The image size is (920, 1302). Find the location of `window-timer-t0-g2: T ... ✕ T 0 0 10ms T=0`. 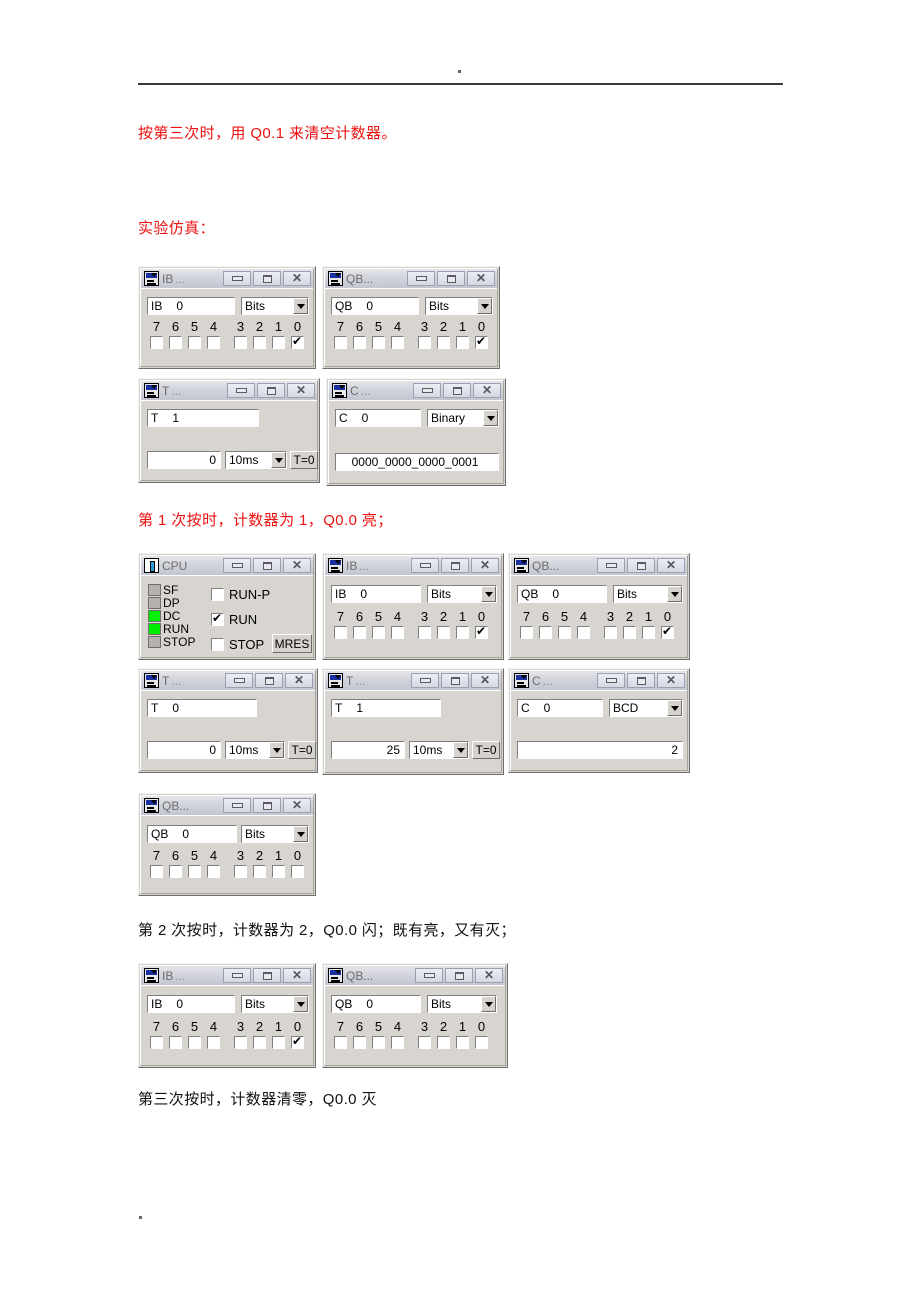

window-timer-t0-g2: T ... ✕ T 0 0 10ms T=0 is located at coordinates (228, 720).